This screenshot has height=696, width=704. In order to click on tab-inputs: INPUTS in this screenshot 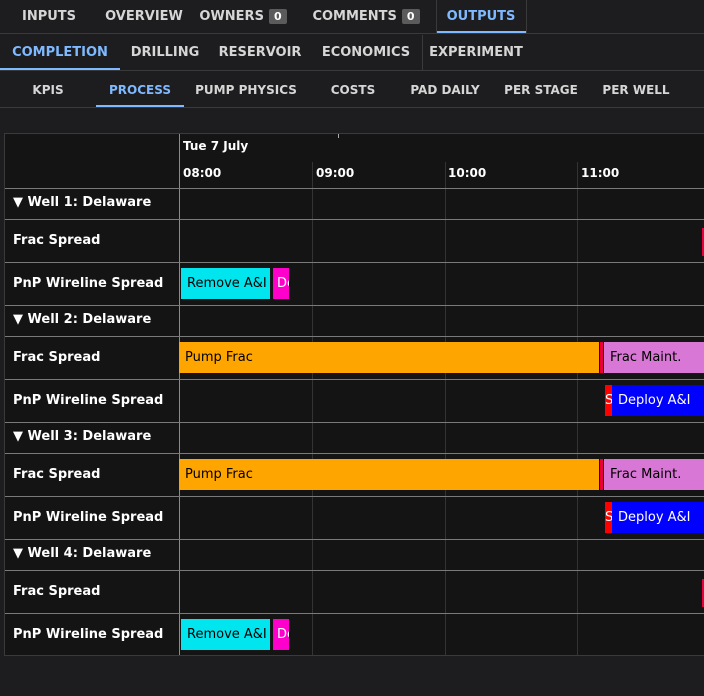, I will do `click(49, 16)`.